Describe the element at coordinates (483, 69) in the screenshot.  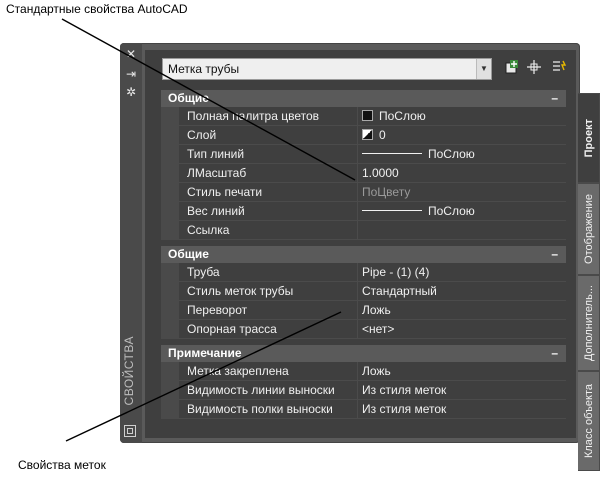
I see `chevron-down-icon: ▼` at that location.